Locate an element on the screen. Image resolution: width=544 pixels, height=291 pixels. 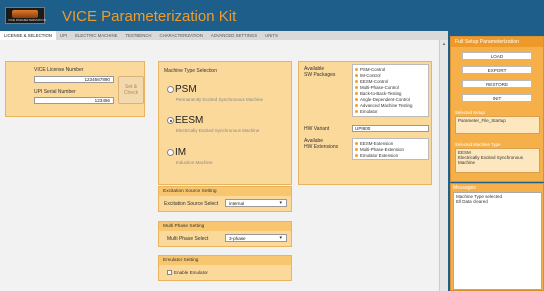
radio-psm-dot is located at coordinates (170, 89).